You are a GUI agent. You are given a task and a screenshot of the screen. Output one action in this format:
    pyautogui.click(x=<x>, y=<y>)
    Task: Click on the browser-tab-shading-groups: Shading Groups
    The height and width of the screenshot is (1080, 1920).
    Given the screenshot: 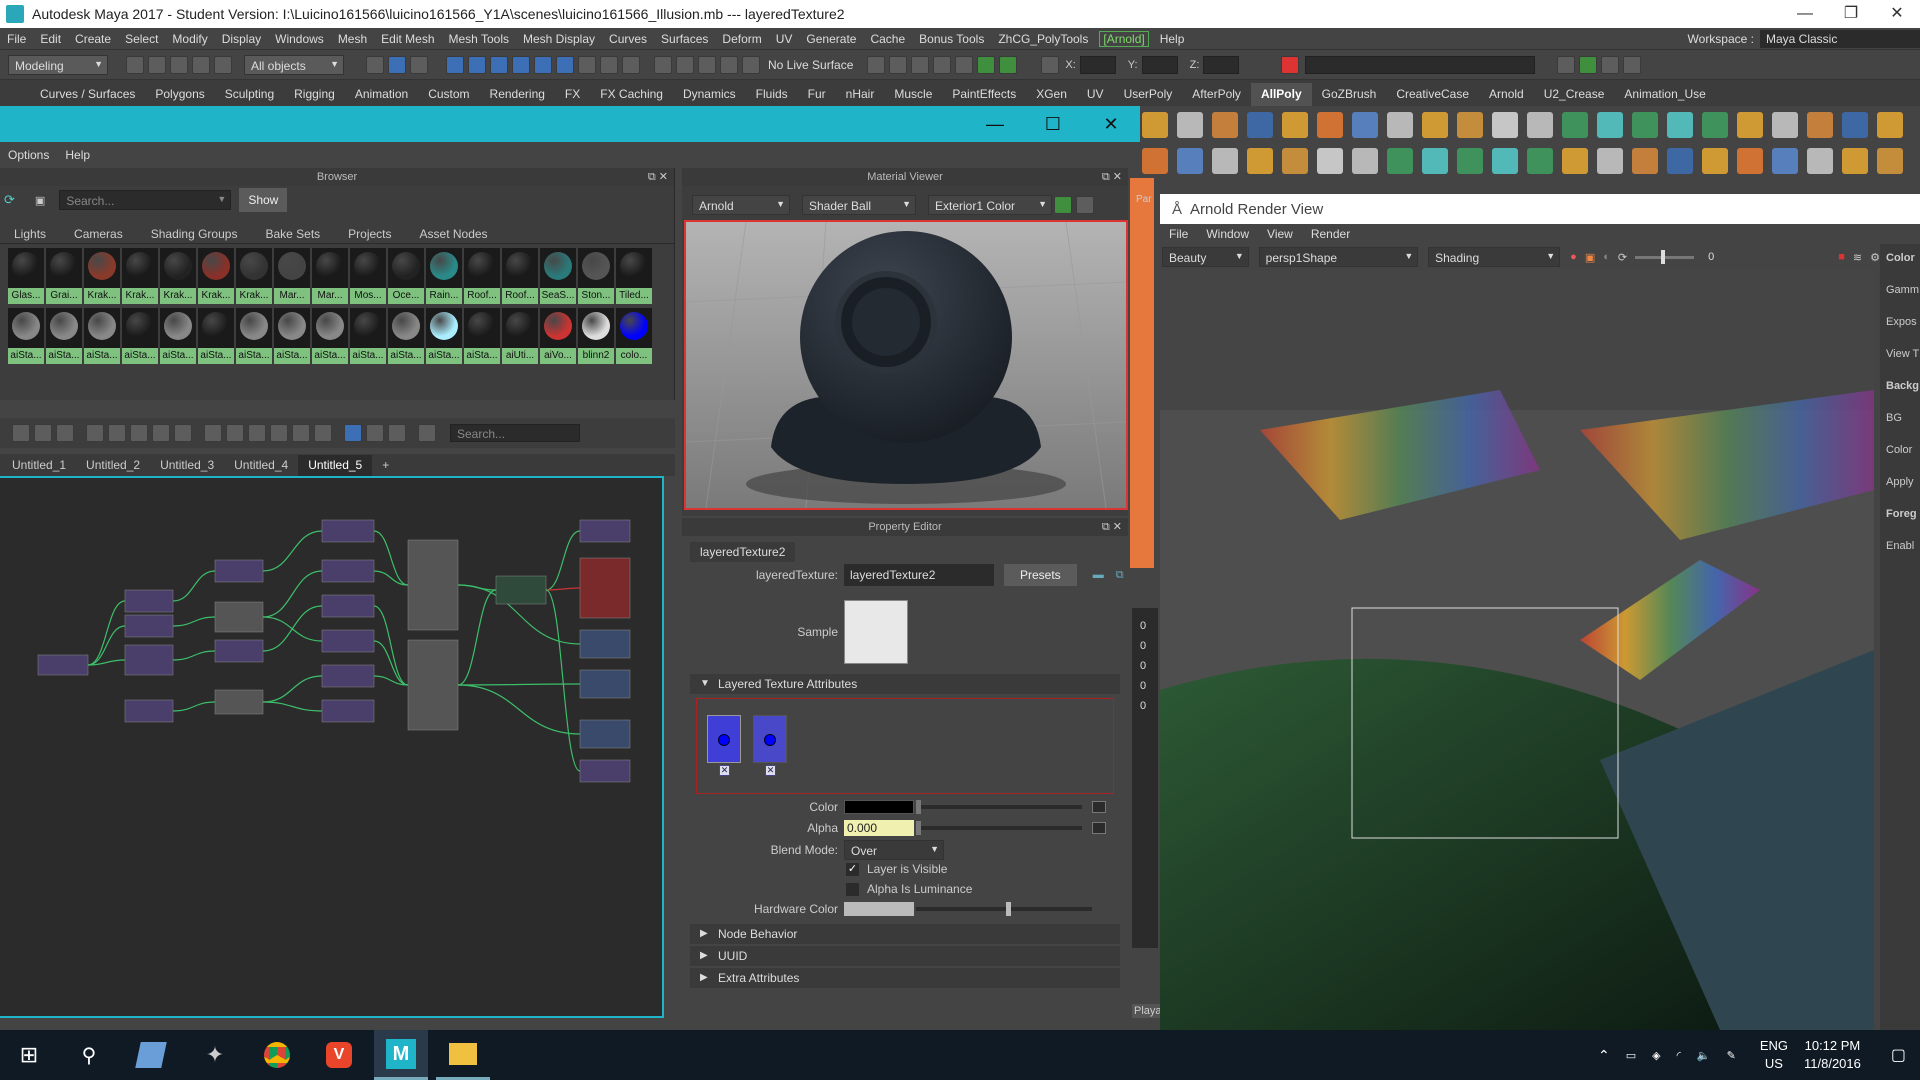 What is the action you would take?
    pyautogui.click(x=194, y=234)
    